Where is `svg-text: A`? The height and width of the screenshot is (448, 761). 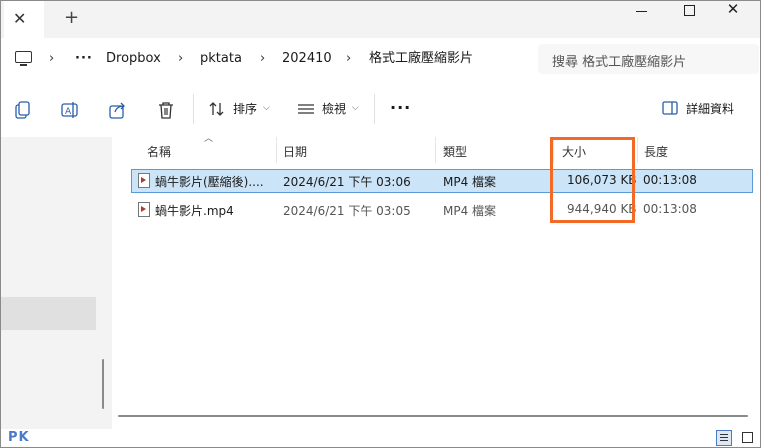
svg-text: A is located at coordinates (68, 112).